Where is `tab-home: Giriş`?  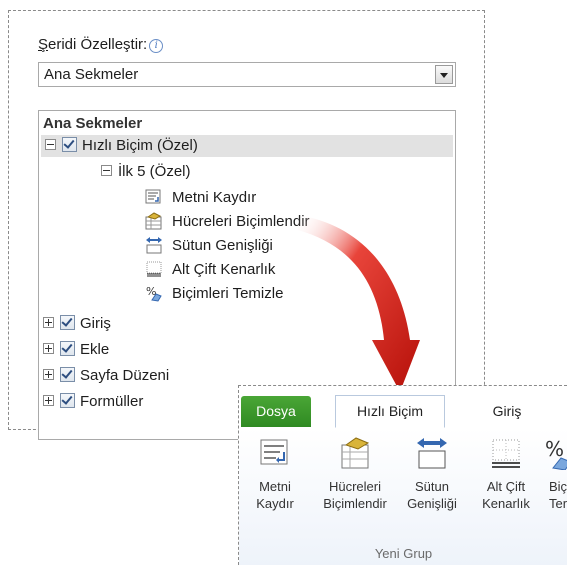 tab-home: Giriş is located at coordinates (507, 411).